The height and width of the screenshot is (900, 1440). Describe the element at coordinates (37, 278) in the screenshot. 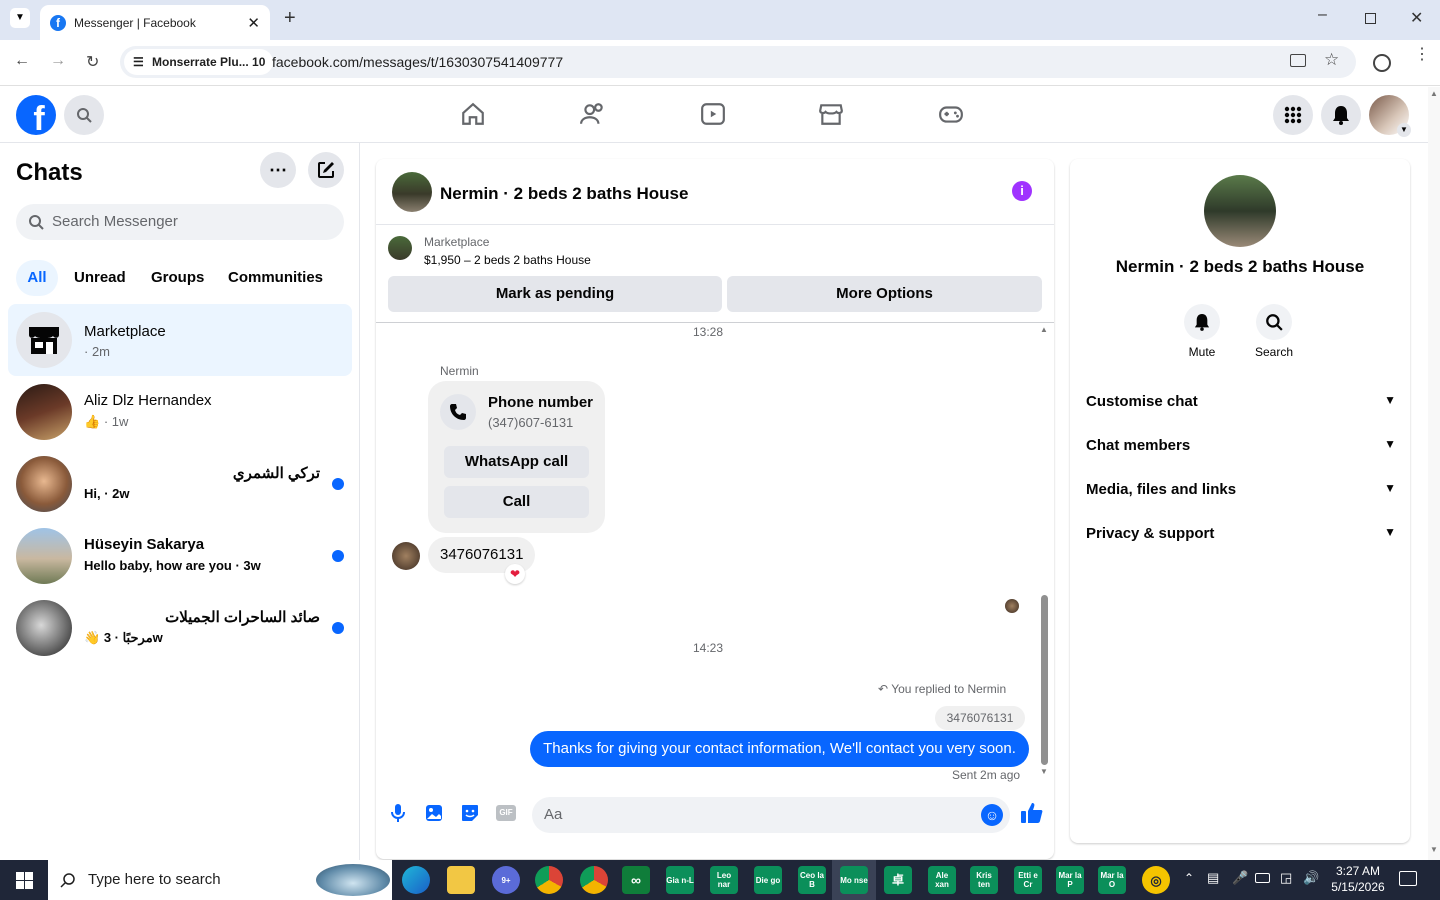

I see `filter-all: All` at that location.